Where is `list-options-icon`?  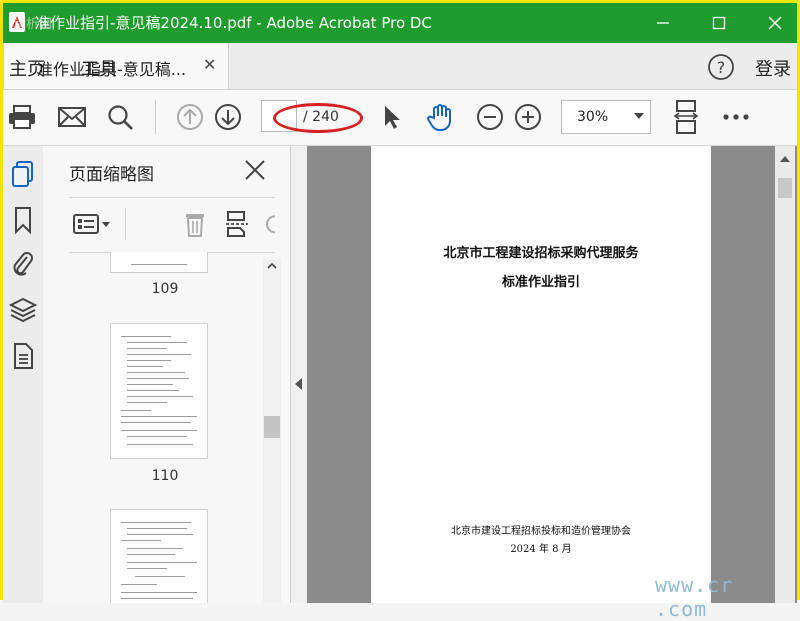
list-options-icon is located at coordinates (91, 224).